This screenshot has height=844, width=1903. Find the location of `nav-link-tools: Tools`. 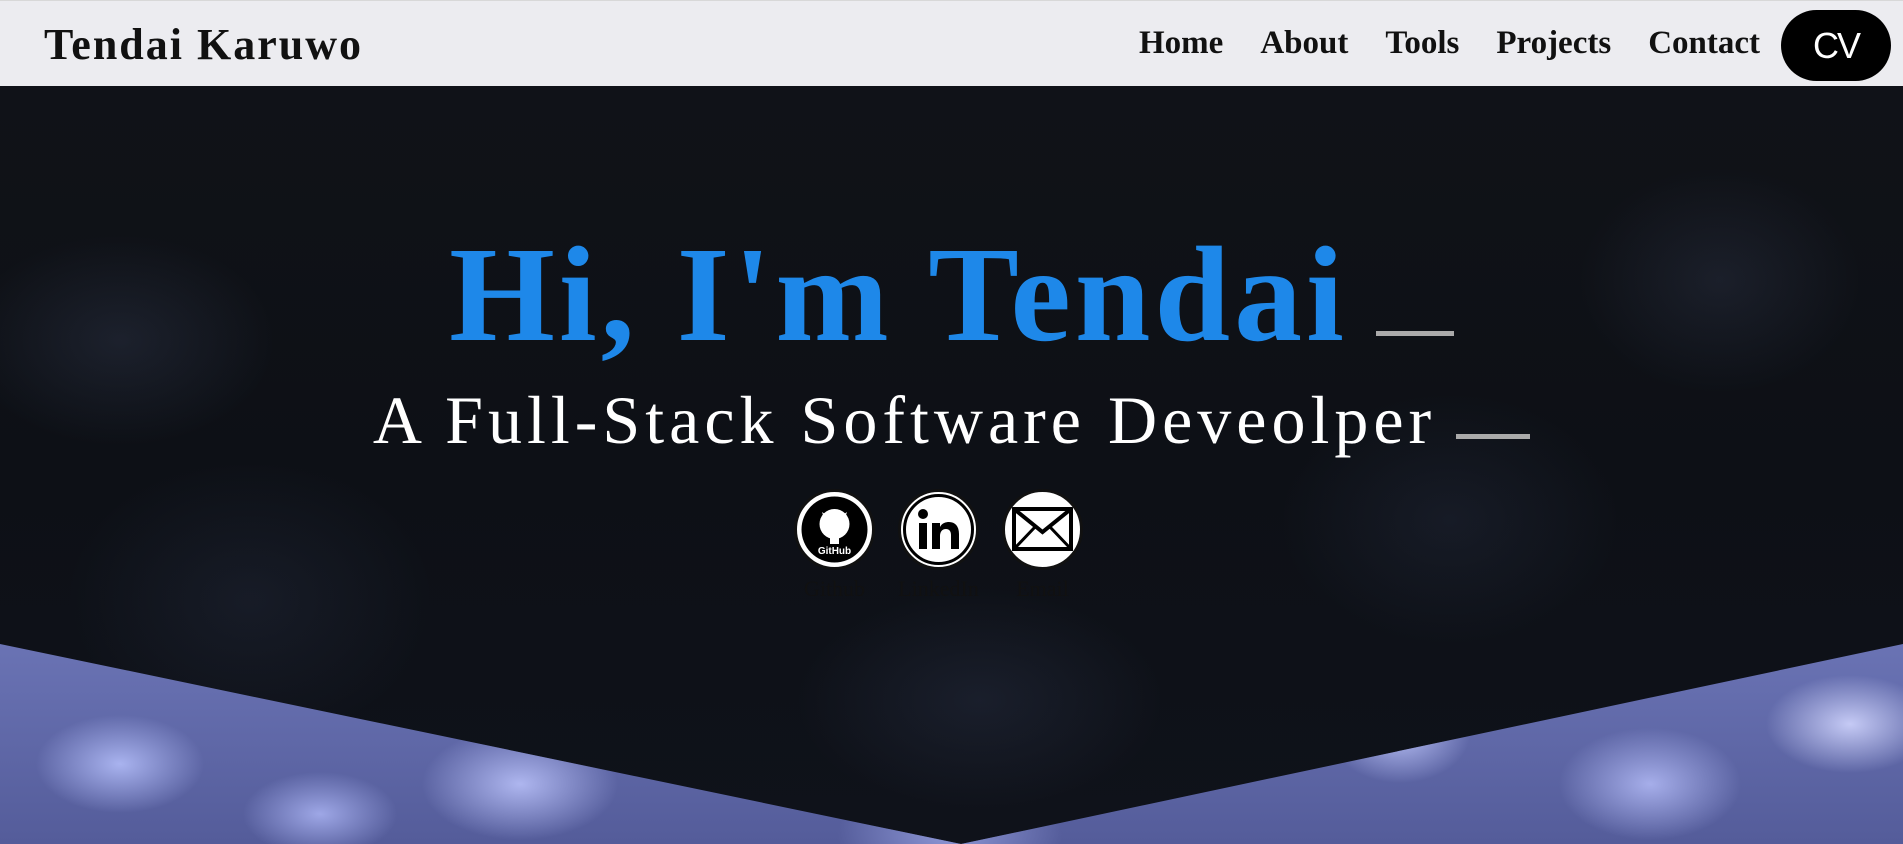

nav-link-tools: Tools is located at coordinates (1422, 43).